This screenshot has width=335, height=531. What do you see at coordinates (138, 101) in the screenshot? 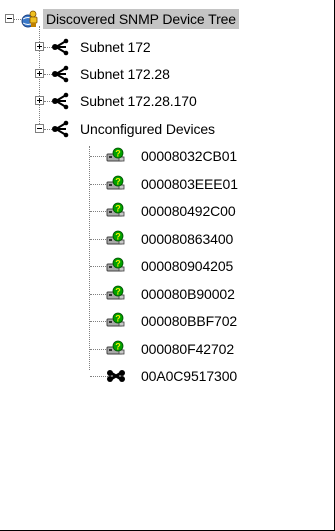
I see `tree-item-label: Subnet 172.28.170` at bounding box center [138, 101].